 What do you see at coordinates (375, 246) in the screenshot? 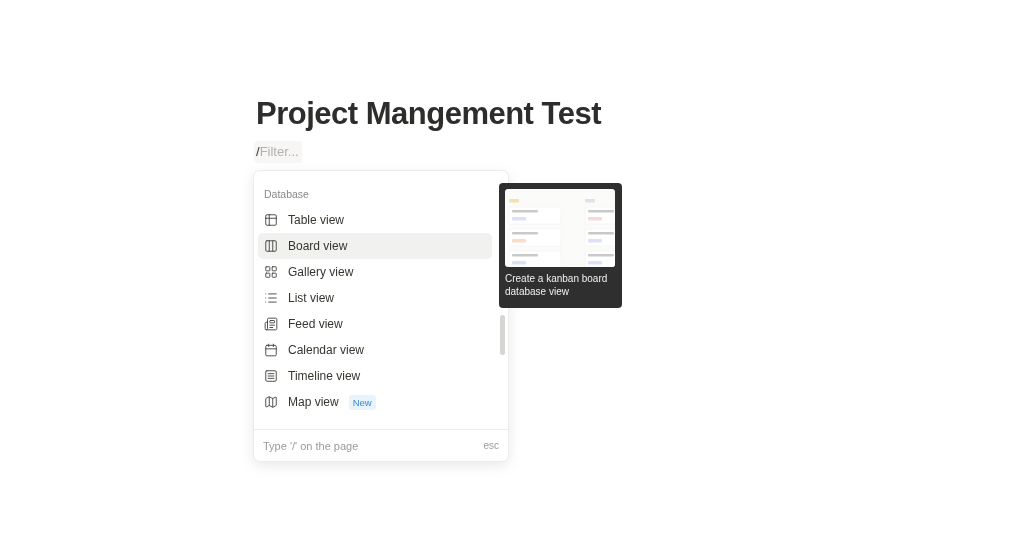
I see `menu-item: Board view` at bounding box center [375, 246].